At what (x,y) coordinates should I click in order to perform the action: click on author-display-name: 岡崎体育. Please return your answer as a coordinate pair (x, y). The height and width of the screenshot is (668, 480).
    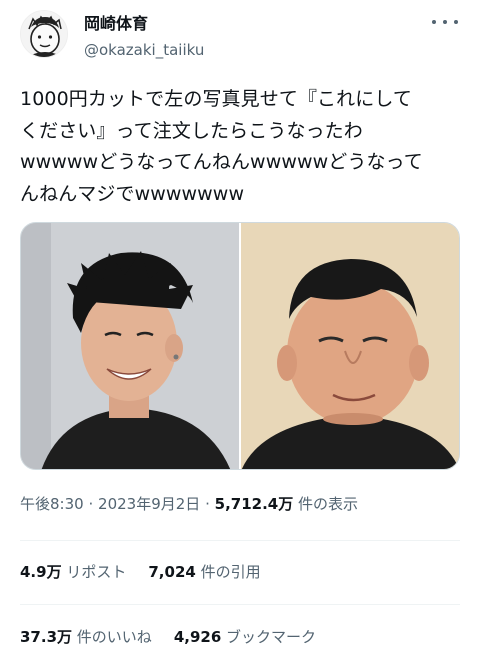
    Looking at the image, I should click on (116, 24).